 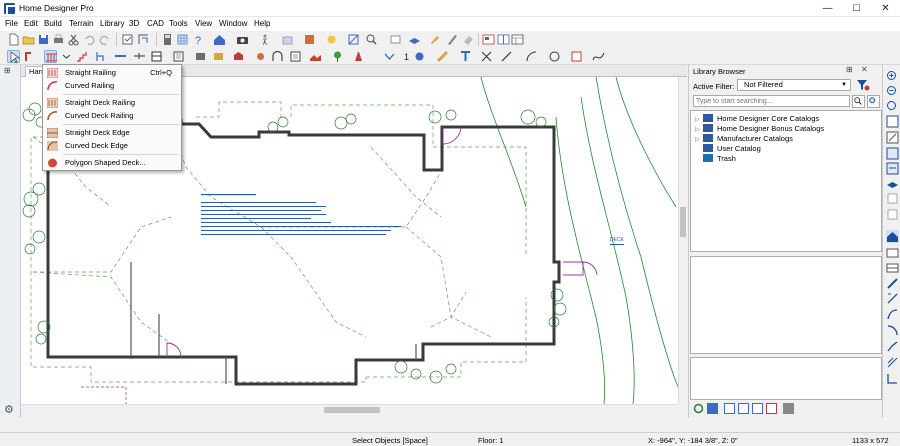 I want to click on tree-item-trash: Trash, so click(x=715, y=159).